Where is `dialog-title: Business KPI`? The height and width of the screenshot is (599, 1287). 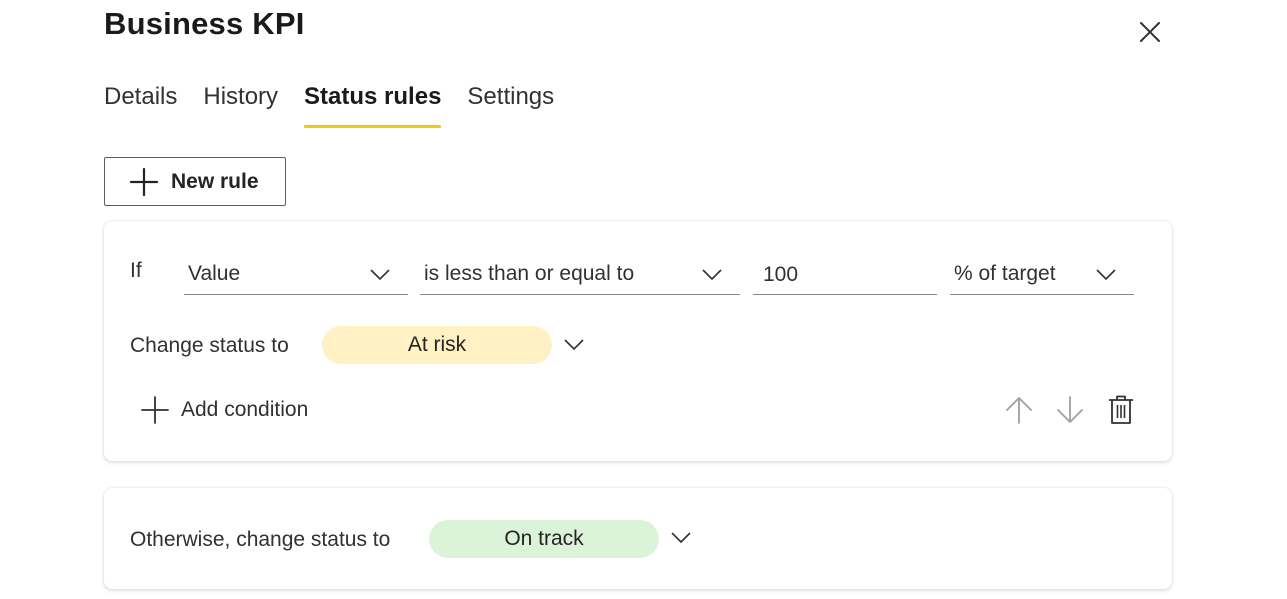 dialog-title: Business KPI is located at coordinates (204, 23).